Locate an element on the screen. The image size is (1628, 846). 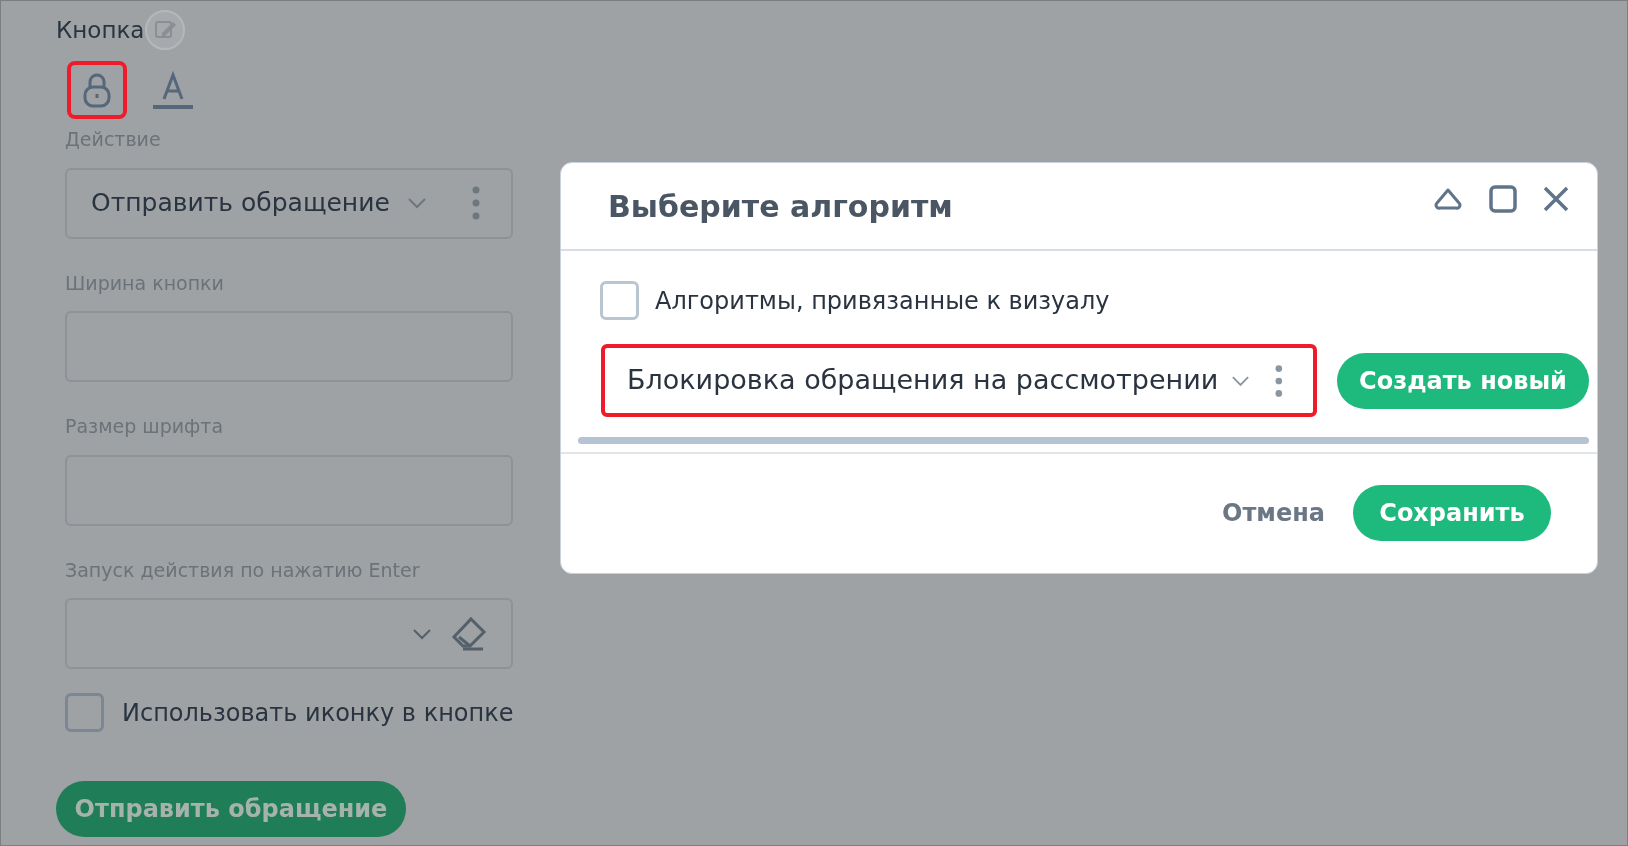
checkbox-label: Алгоритмы, привязанные к визуалу is located at coordinates (882, 301).